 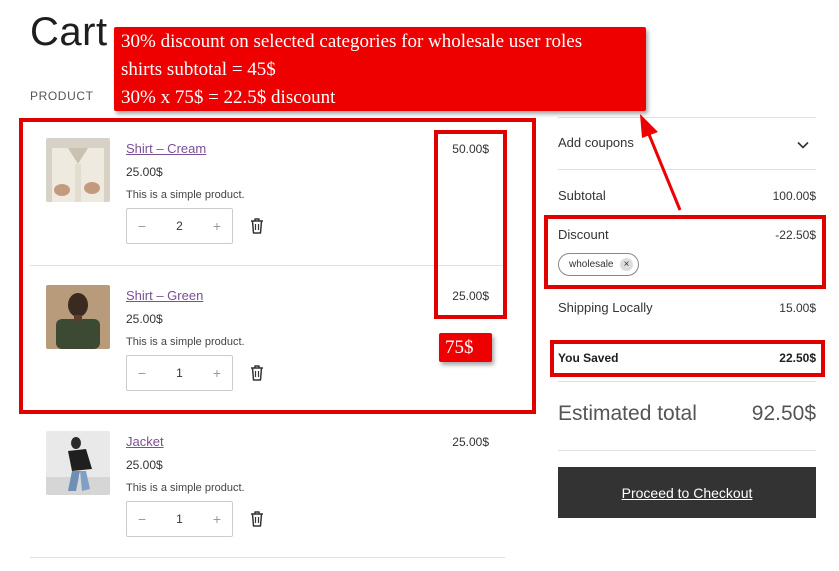 I want to click on trash-icon, so click(x=257, y=519).